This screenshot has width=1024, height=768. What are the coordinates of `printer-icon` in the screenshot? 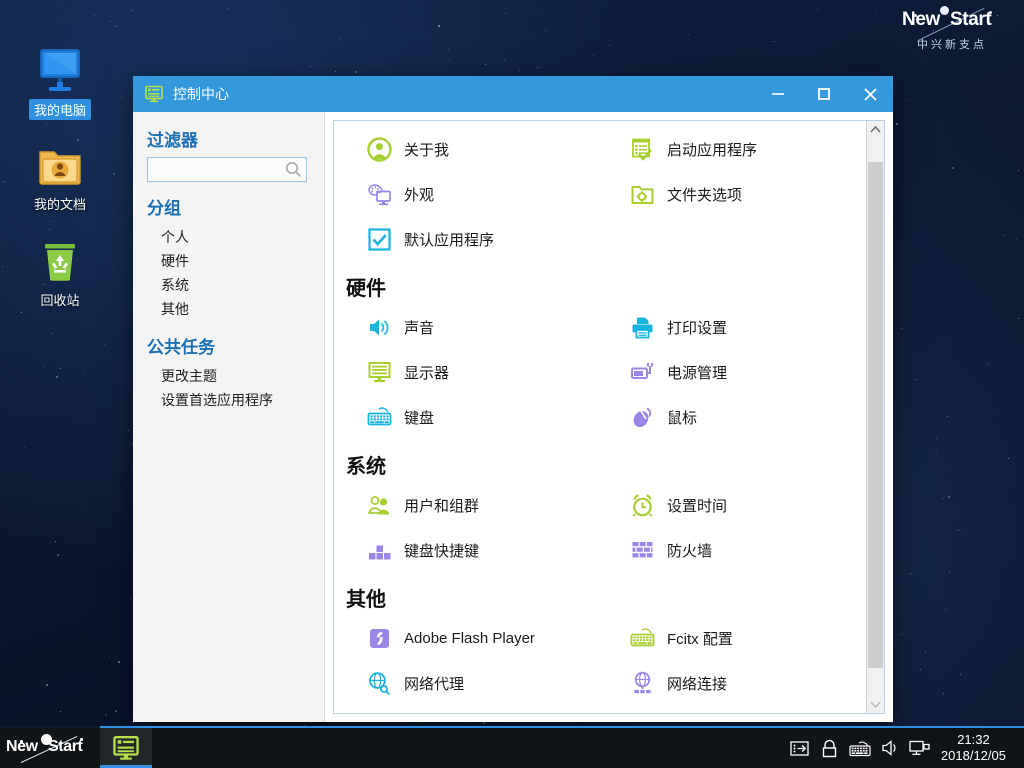 It's located at (642, 328).